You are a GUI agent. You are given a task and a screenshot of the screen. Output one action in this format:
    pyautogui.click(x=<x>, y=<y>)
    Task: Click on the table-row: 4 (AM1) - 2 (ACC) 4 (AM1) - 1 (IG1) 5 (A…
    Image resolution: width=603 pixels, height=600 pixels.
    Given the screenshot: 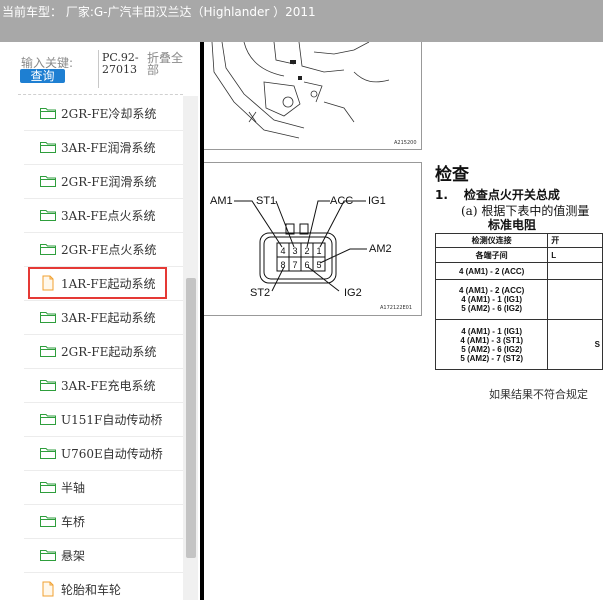 What is the action you would take?
    pyautogui.click(x=518, y=299)
    